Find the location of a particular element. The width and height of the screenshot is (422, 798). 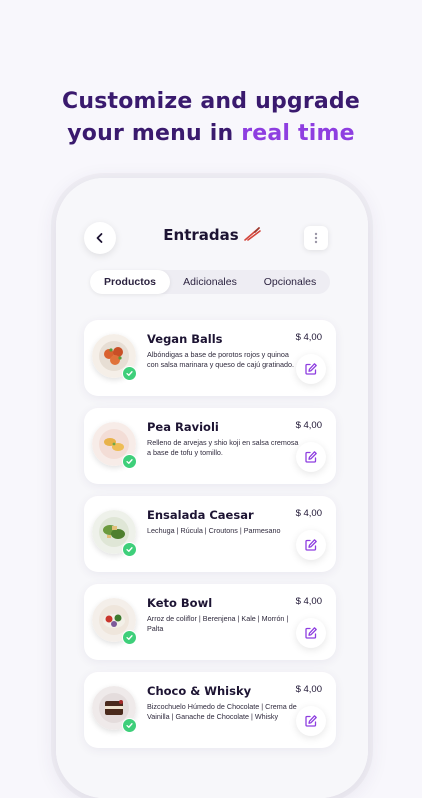

headline-line-2: your menu in real time is located at coordinates (211, 134).